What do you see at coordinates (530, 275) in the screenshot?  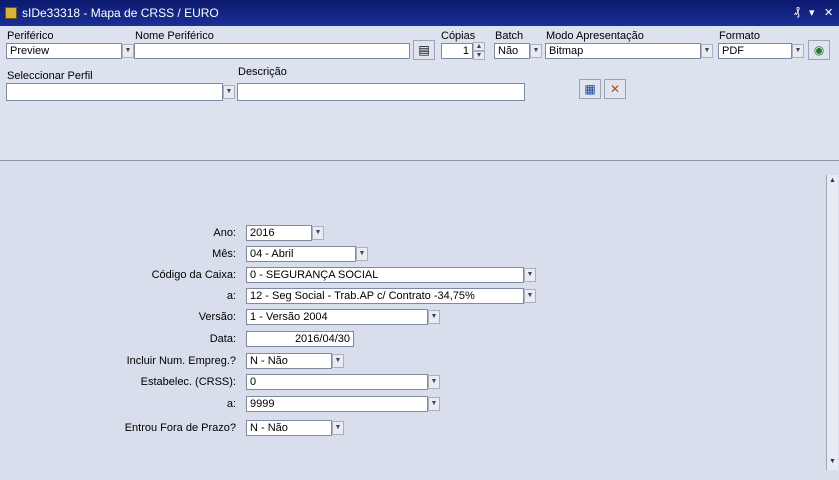 I see `codigo-caixa-dropdown-icon: ▼` at bounding box center [530, 275].